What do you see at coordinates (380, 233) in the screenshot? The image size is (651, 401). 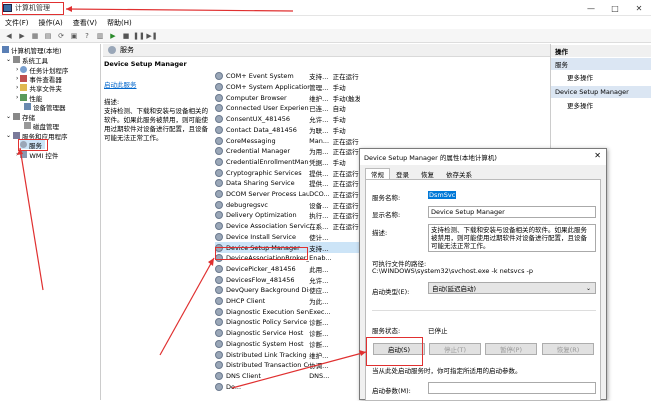 I see `description-label: 描述:` at bounding box center [380, 233].